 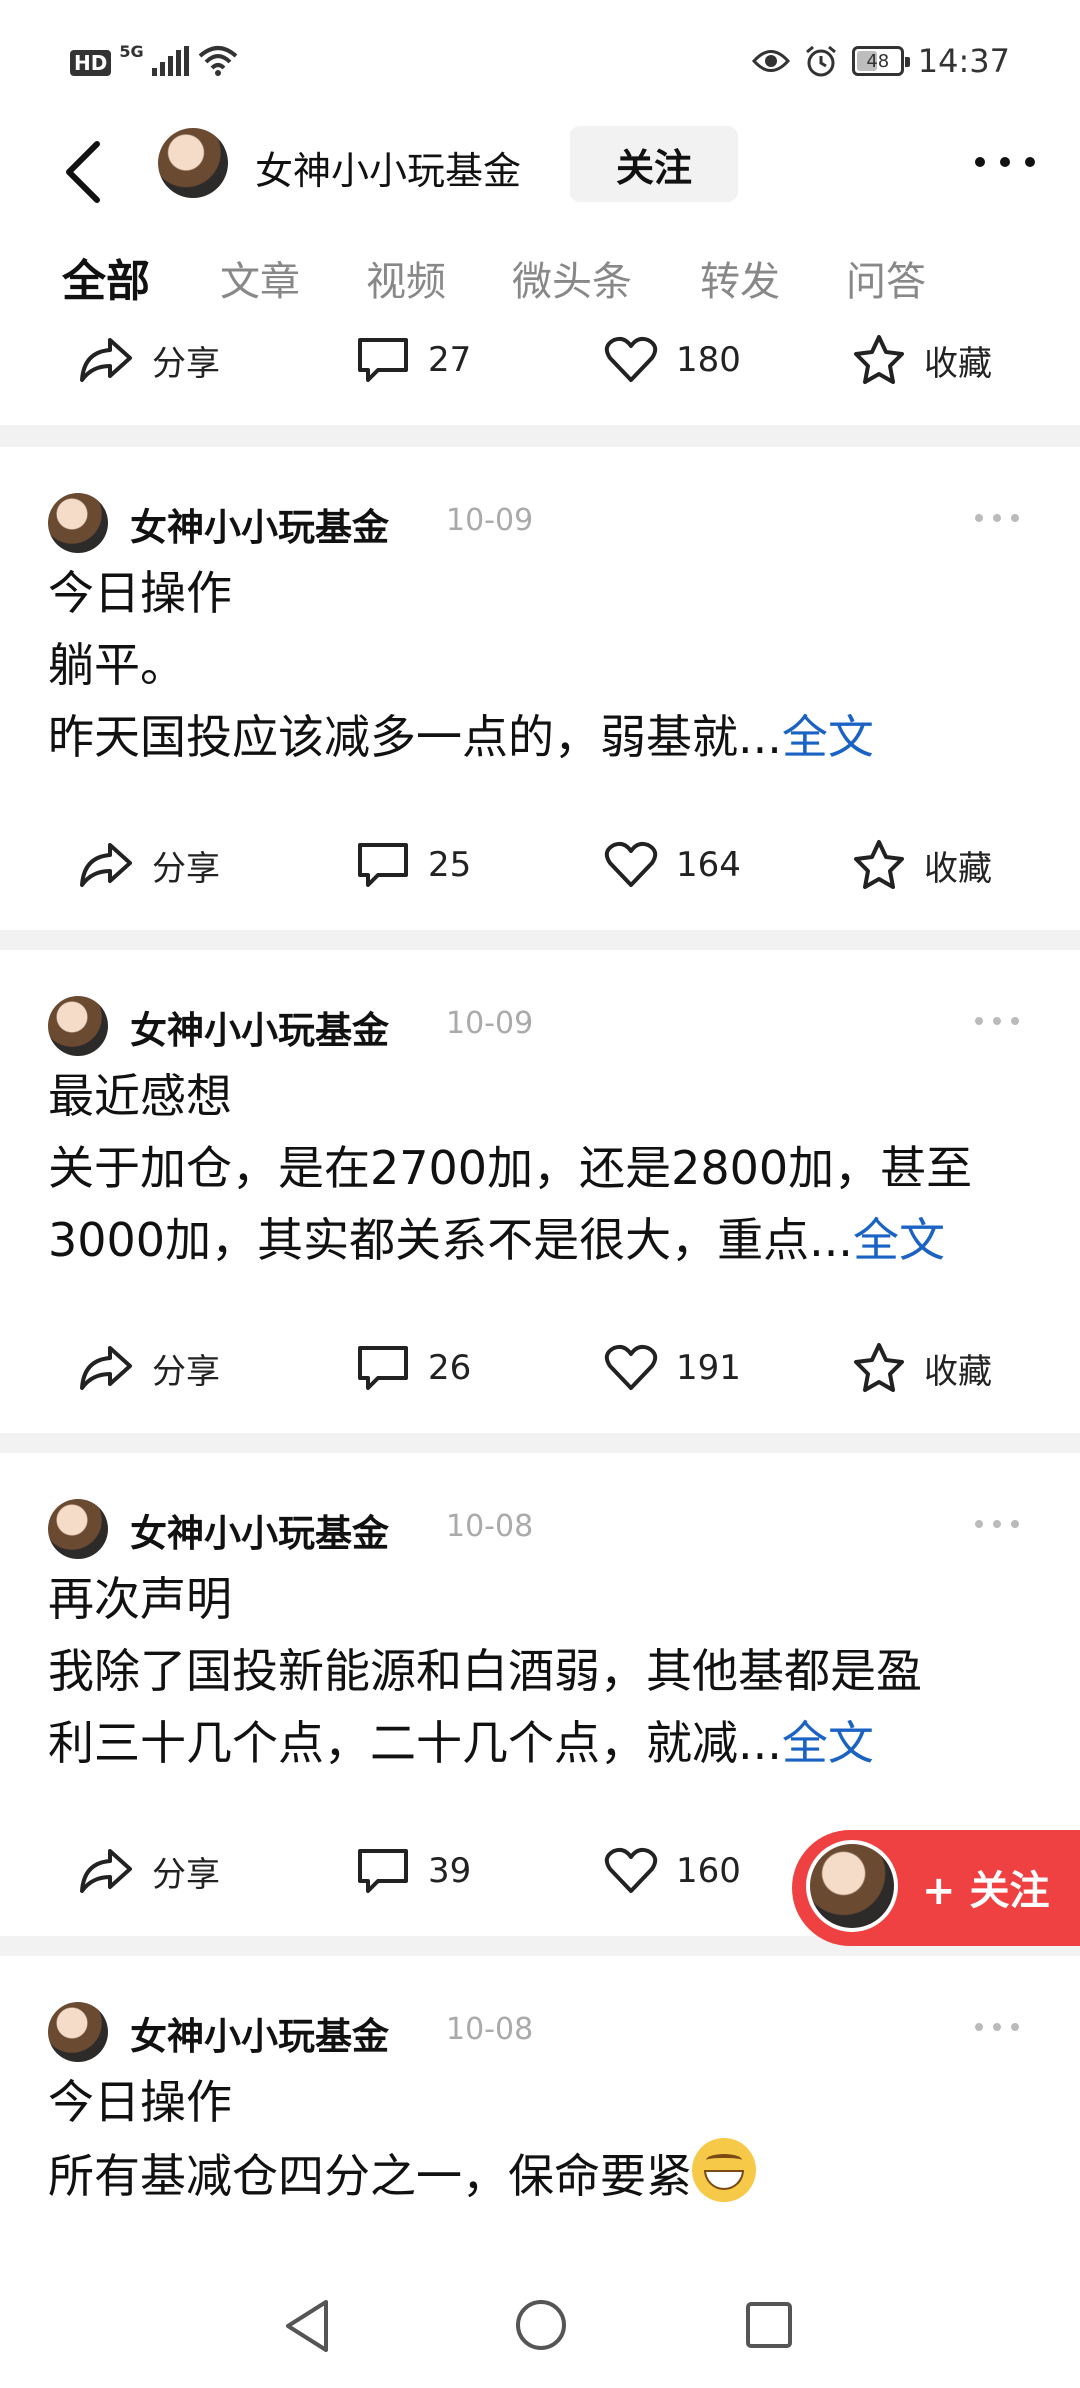 I want to click on page-title: 女神小小玩基金, so click(x=388, y=171).